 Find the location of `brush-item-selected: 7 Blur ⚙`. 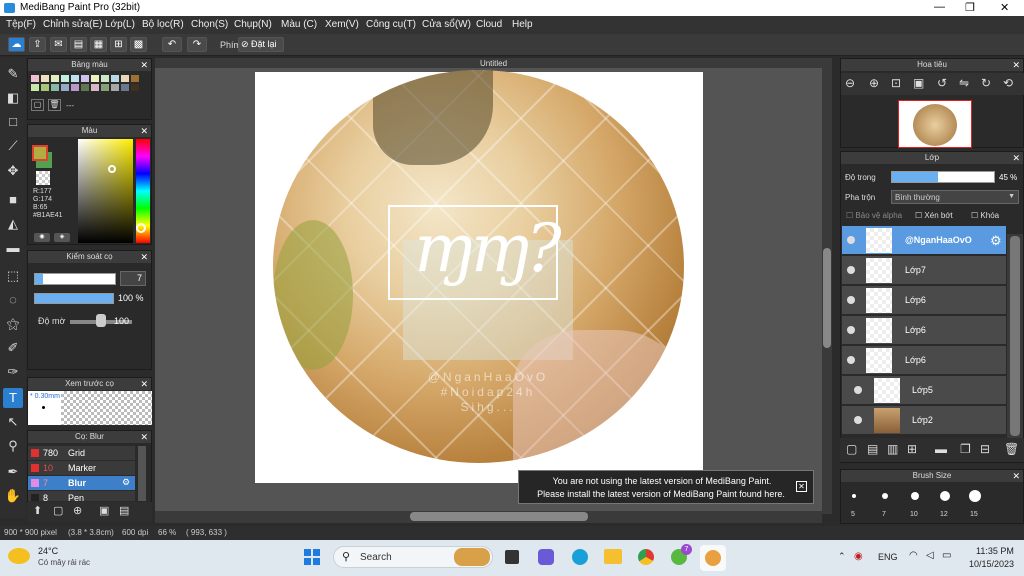

brush-item-selected: 7 Blur ⚙ is located at coordinates (81, 483).